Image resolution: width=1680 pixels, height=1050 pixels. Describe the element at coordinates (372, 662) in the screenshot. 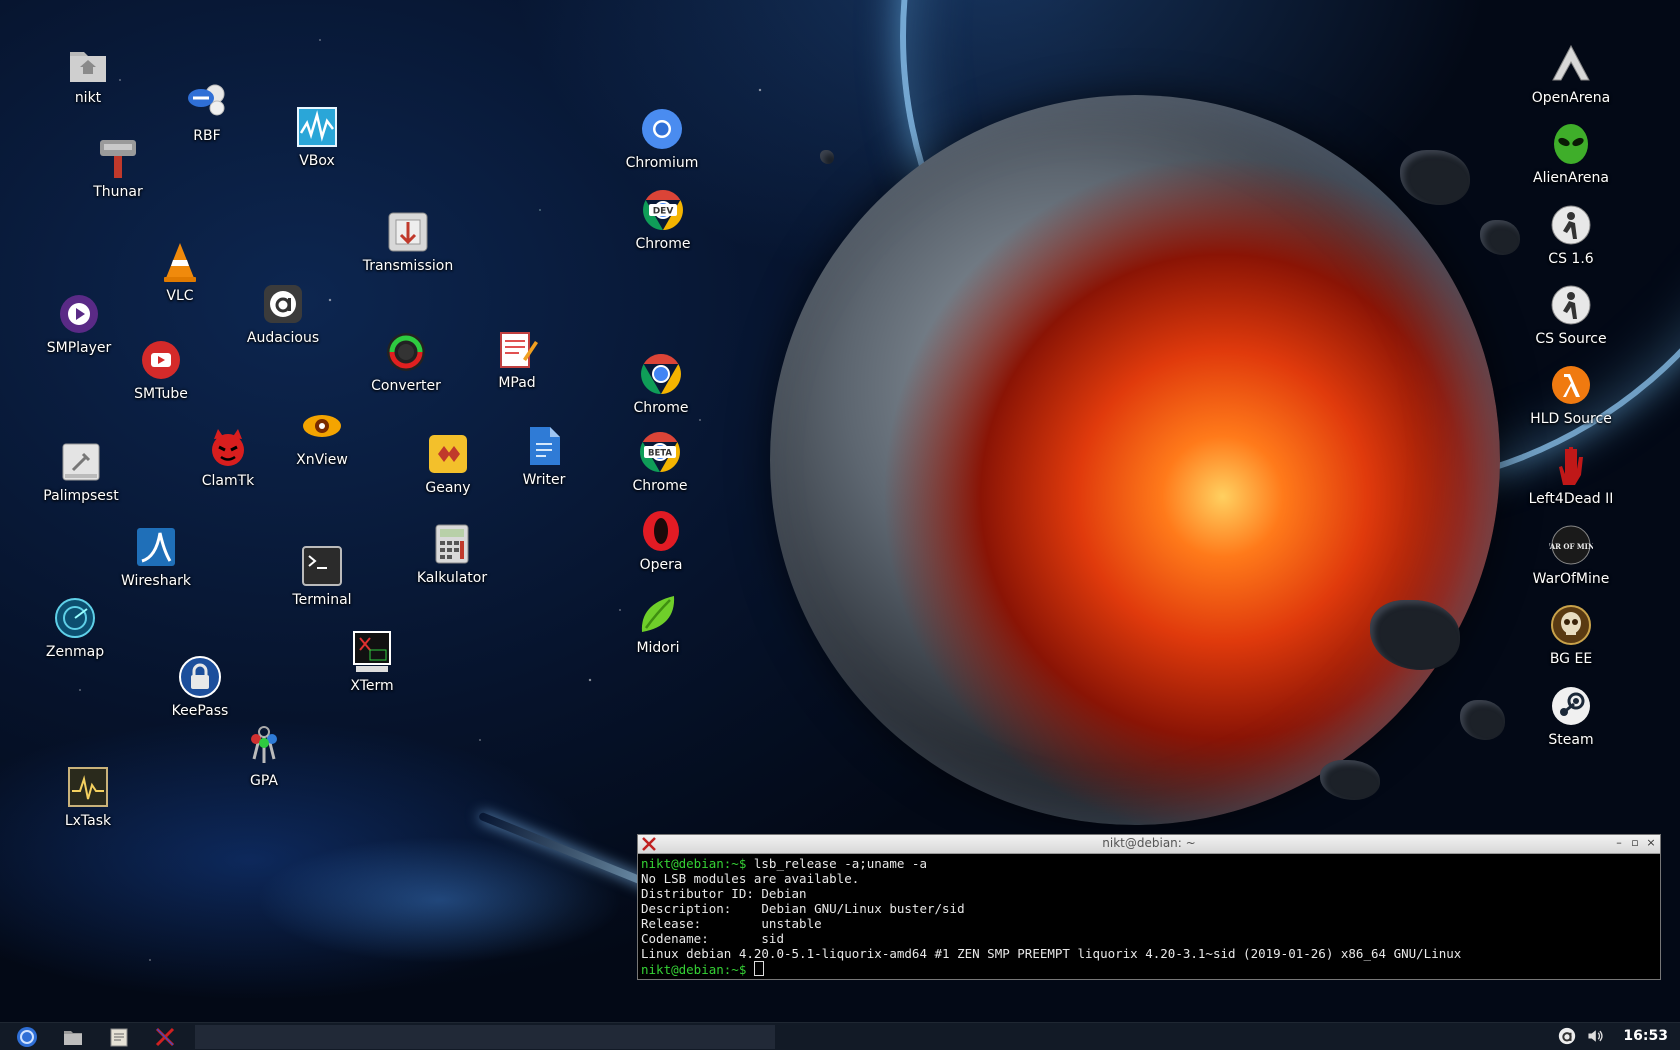

I see `desktop-icon-xterm: XTerm` at that location.